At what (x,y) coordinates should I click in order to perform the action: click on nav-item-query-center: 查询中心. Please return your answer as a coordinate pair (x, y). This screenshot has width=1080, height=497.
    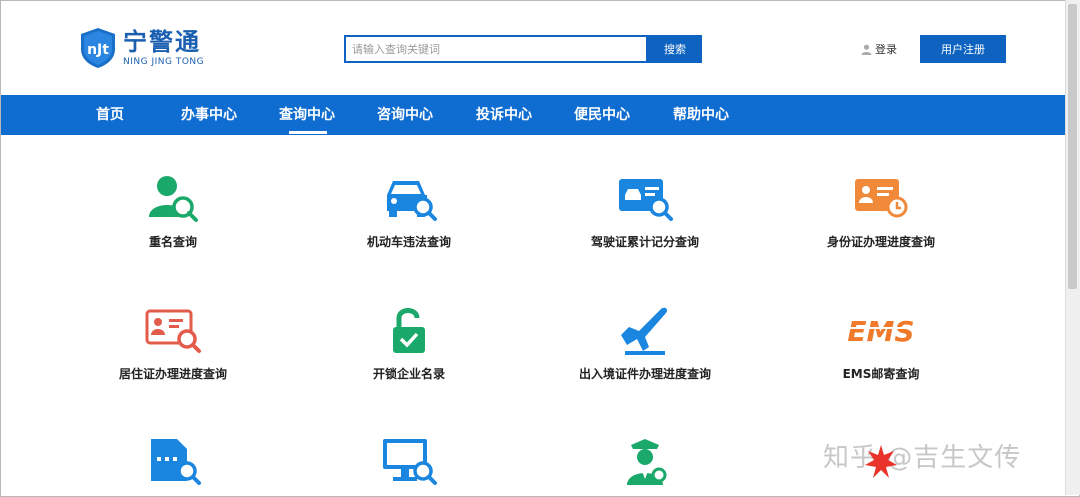
    Looking at the image, I should click on (307, 115).